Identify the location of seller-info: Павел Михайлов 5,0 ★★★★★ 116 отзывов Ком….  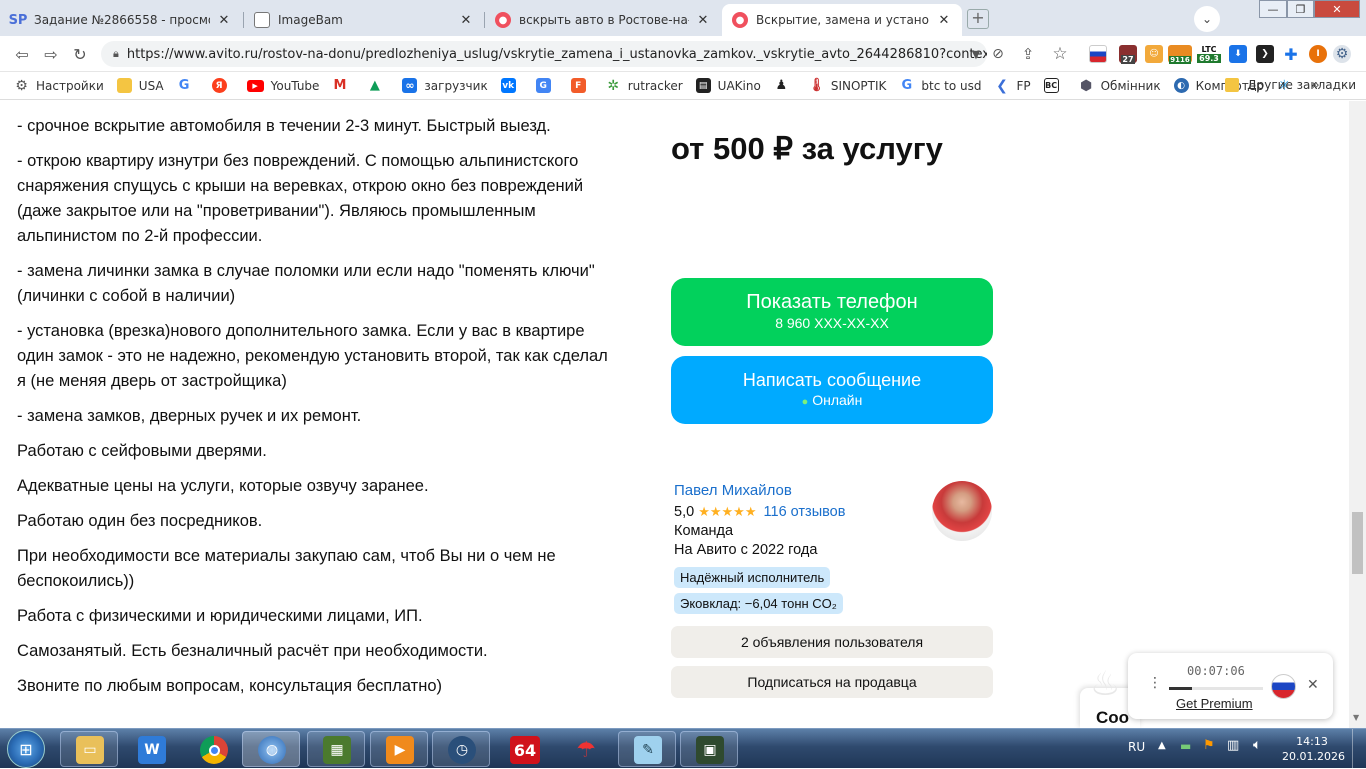
(759, 520).